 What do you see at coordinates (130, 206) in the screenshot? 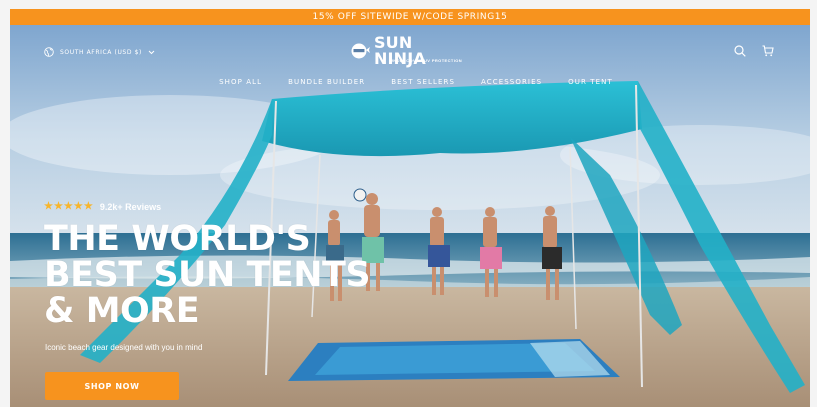
I see `review-count: 9.2k+ Reviews` at bounding box center [130, 206].